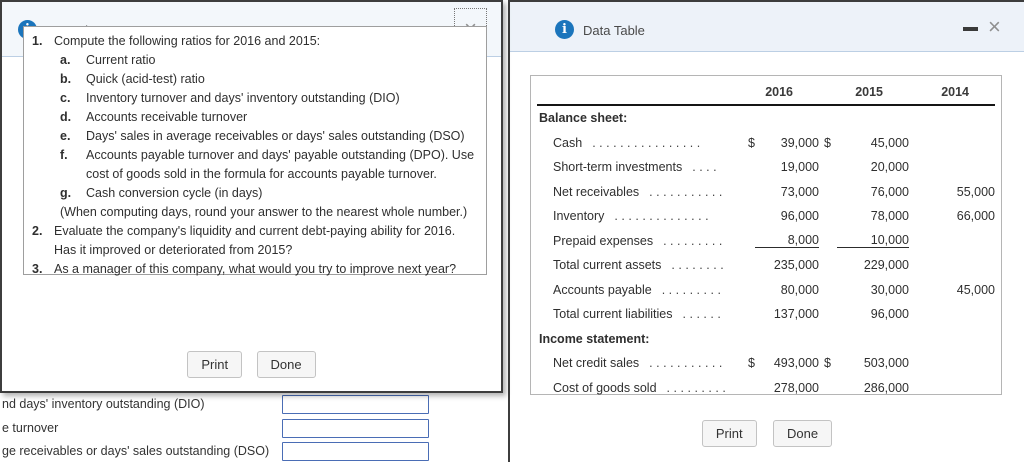 This screenshot has height=462, width=1024. Describe the element at coordinates (583, 118) in the screenshot. I see `section-balance-sheet: Balance sheet:` at that location.